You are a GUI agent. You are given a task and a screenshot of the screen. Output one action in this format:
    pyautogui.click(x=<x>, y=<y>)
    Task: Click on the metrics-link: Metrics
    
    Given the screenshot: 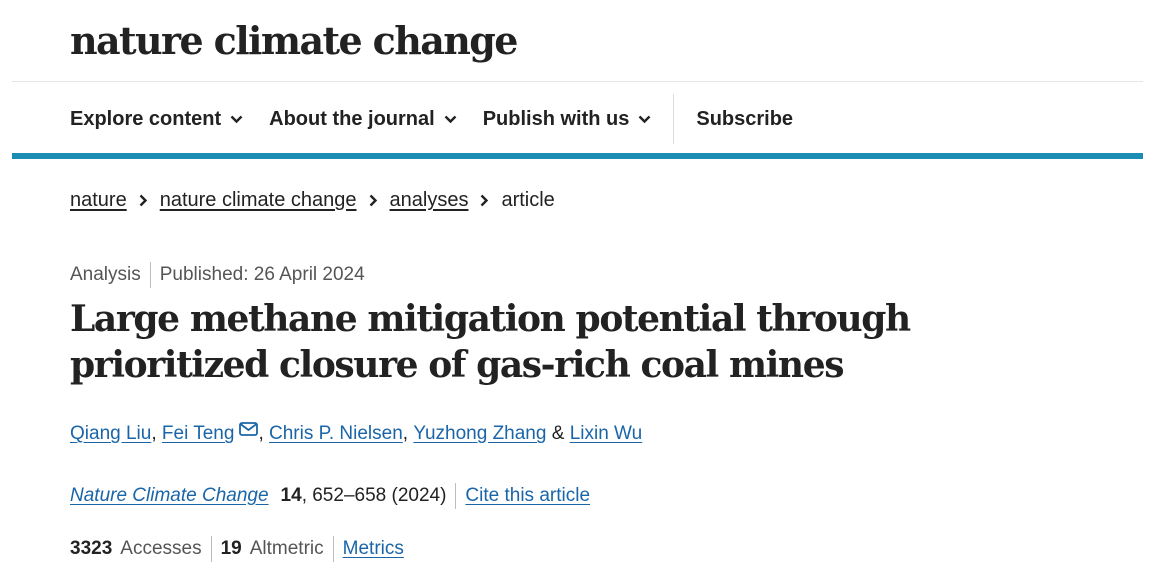 What is the action you would take?
    pyautogui.click(x=373, y=549)
    